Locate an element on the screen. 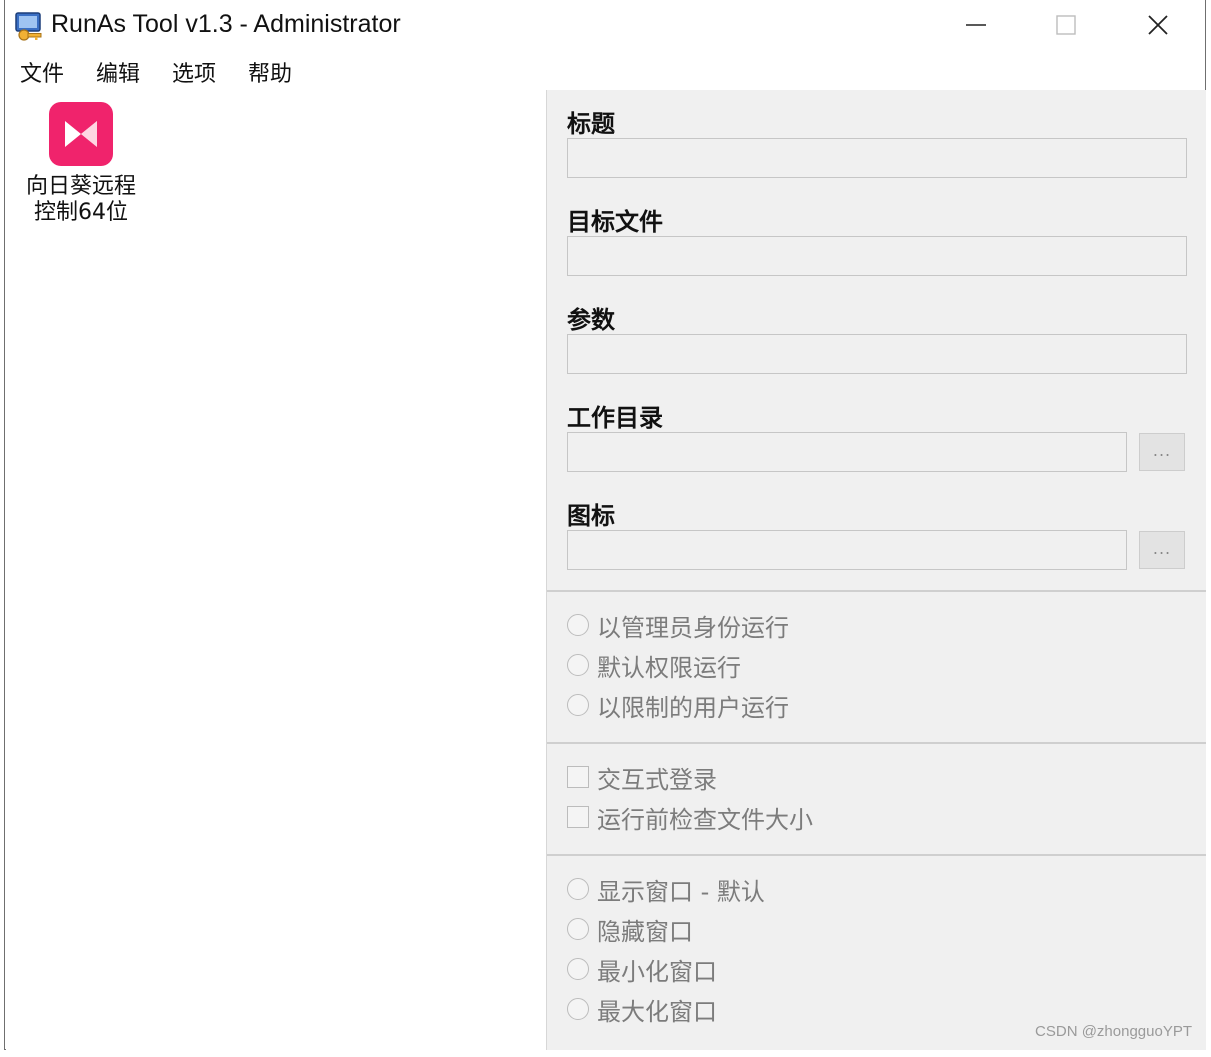 This screenshot has height=1057, width=1211. radio-maximize-window: 最大化窗口 is located at coordinates (642, 1009).